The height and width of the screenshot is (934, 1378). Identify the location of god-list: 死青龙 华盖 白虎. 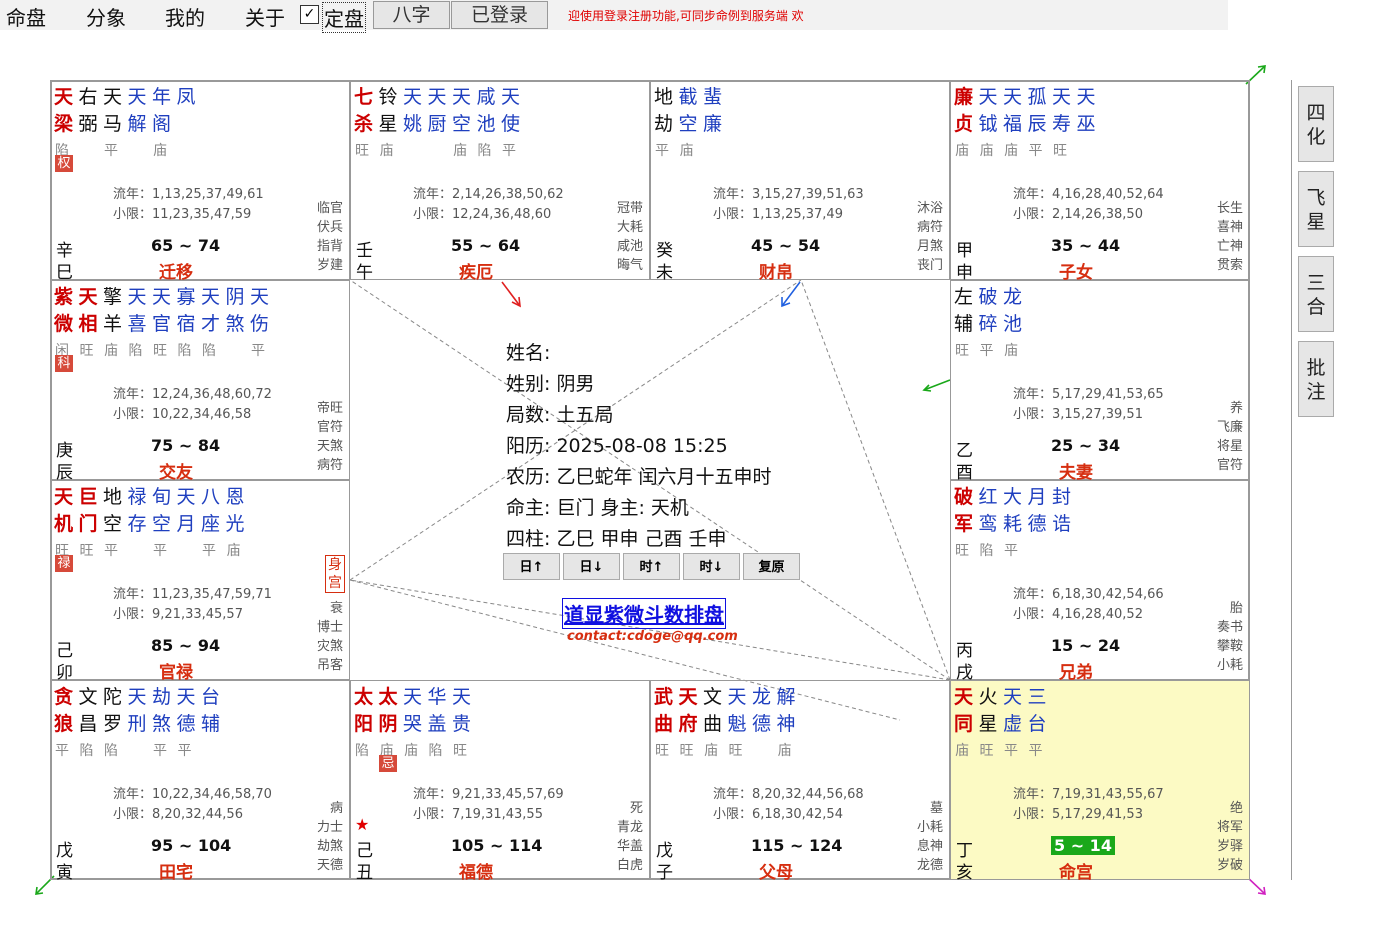
(630, 837).